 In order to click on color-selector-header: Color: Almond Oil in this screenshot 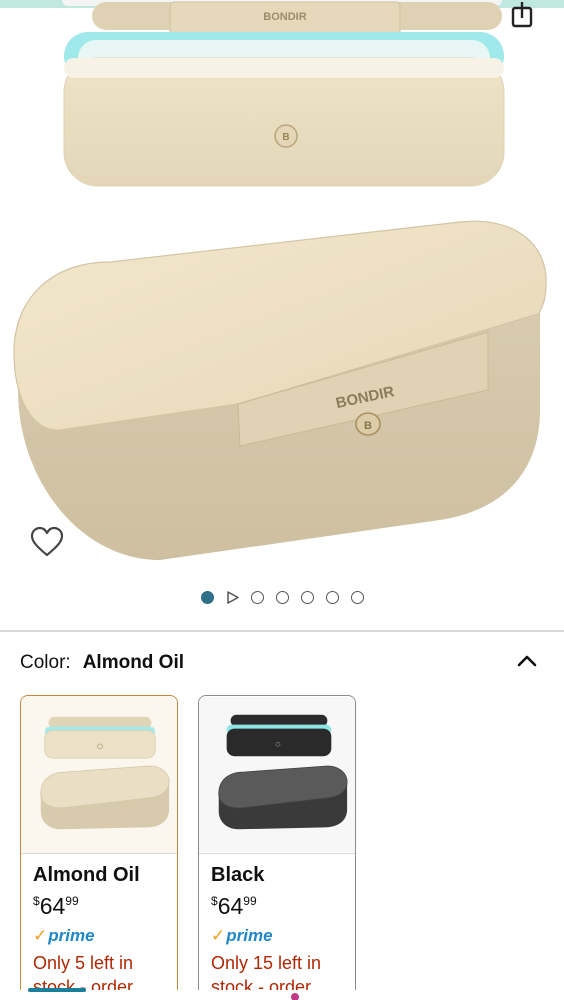, I will do `click(282, 663)`.